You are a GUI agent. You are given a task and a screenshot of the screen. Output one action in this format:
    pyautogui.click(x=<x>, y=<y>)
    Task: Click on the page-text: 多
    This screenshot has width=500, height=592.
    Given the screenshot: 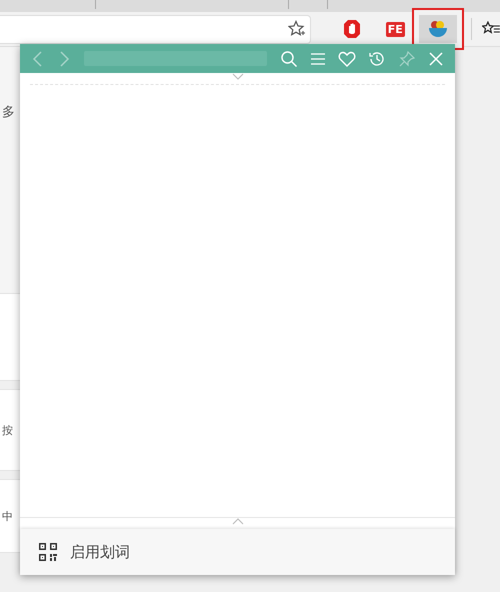 What is the action you would take?
    pyautogui.click(x=8, y=112)
    